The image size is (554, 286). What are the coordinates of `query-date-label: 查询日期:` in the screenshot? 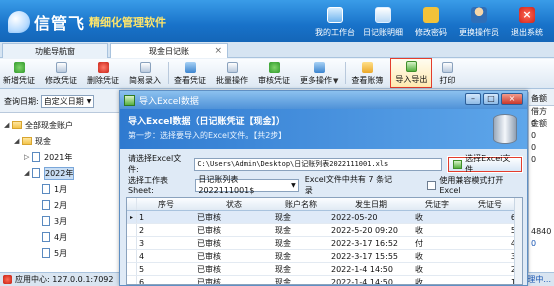 It's located at (21, 101).